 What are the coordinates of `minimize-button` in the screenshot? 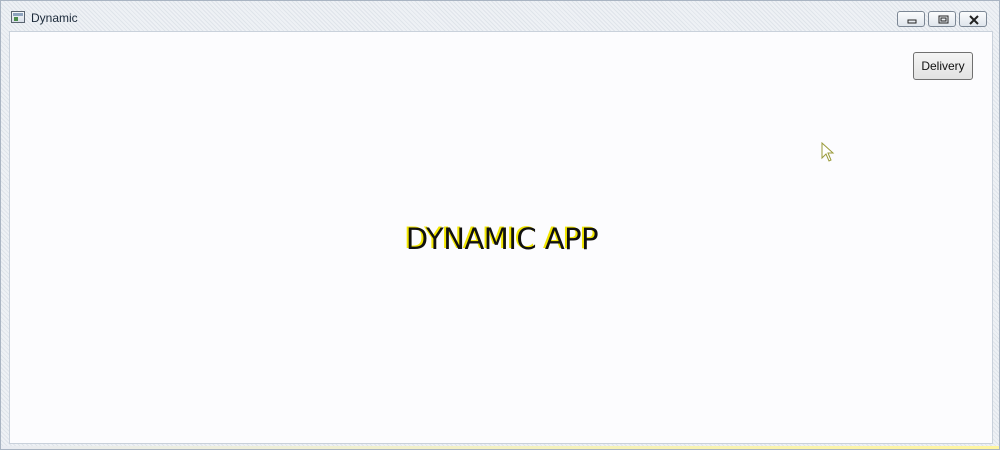 It's located at (911, 19).